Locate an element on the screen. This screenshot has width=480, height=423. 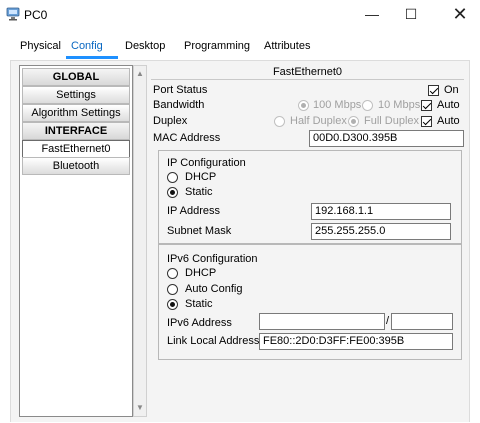
ipv6-static-label: Static is located at coordinates (199, 304).